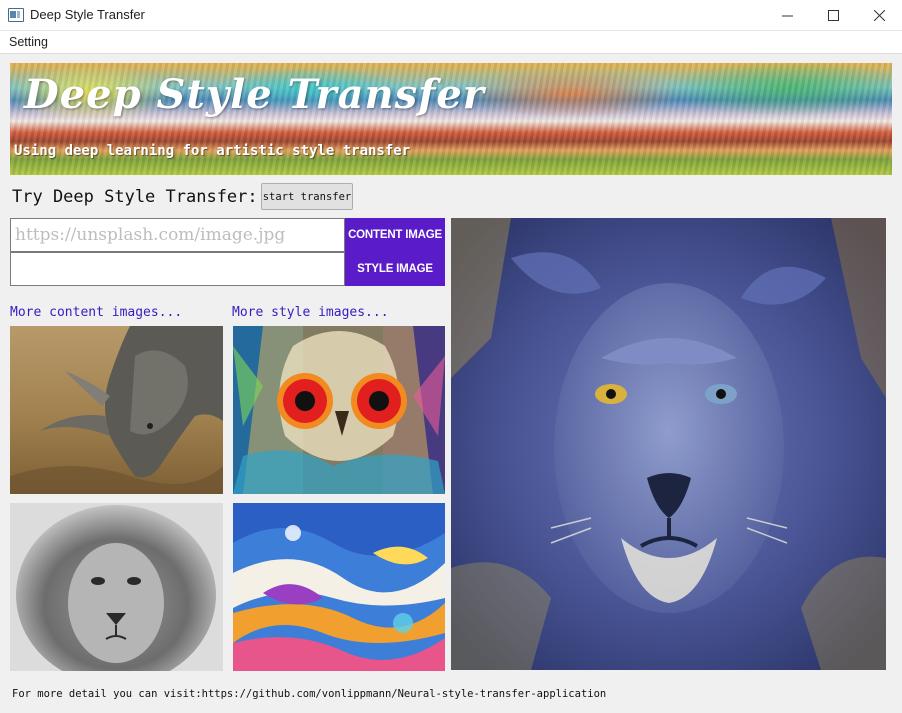  Describe the element at coordinates (16, 15) in the screenshot. I see `app-window-icon` at that location.